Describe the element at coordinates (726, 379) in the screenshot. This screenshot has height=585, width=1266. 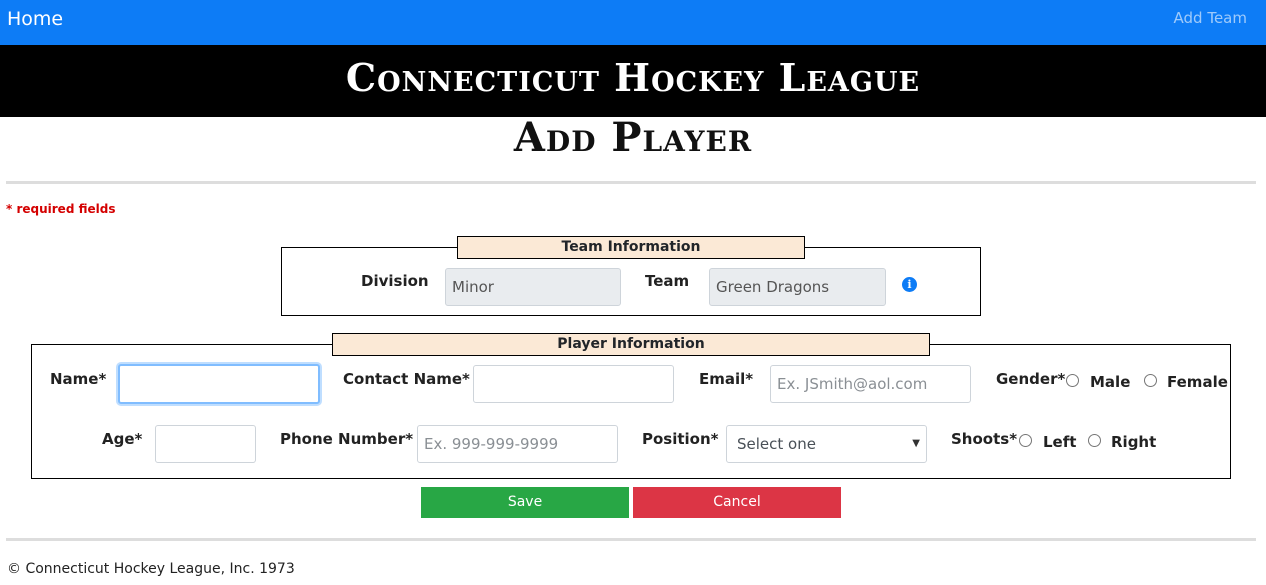
I see `email-label: Email*` at that location.